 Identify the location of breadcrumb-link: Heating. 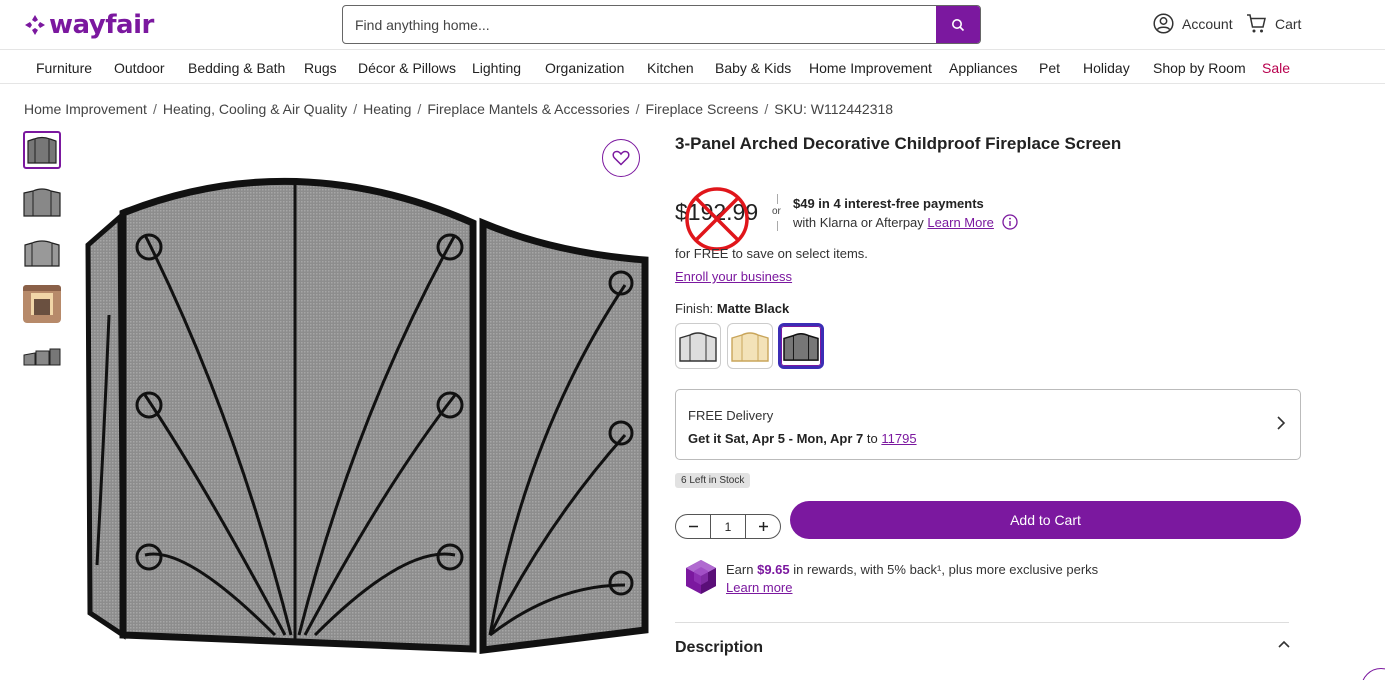
(387, 109).